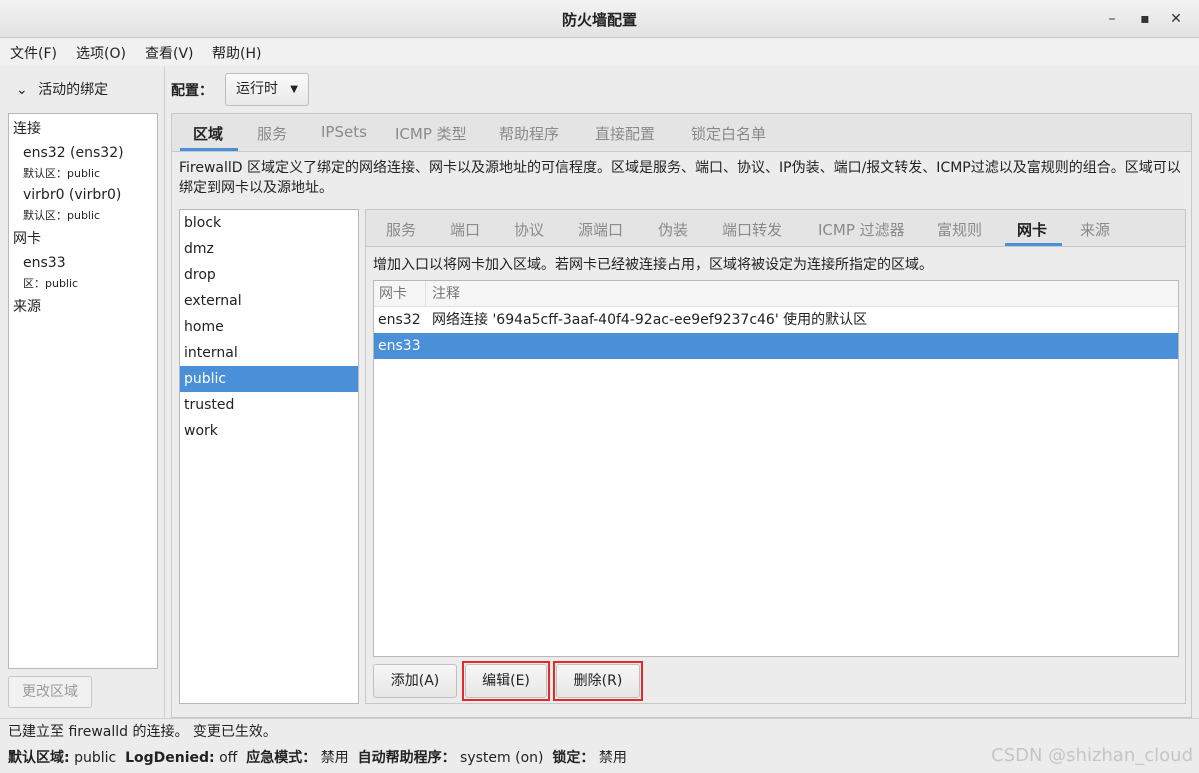  Describe the element at coordinates (27, 307) in the screenshot. I see `bindings-sources-label: 来源` at that location.